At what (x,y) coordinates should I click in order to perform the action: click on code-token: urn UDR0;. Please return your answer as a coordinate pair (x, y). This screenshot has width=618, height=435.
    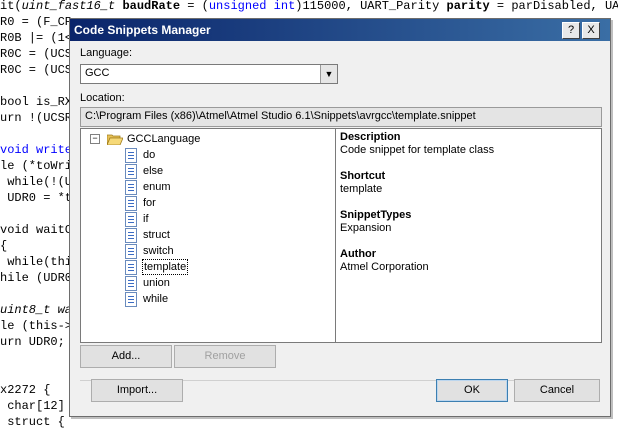
    Looking at the image, I should click on (32, 342).